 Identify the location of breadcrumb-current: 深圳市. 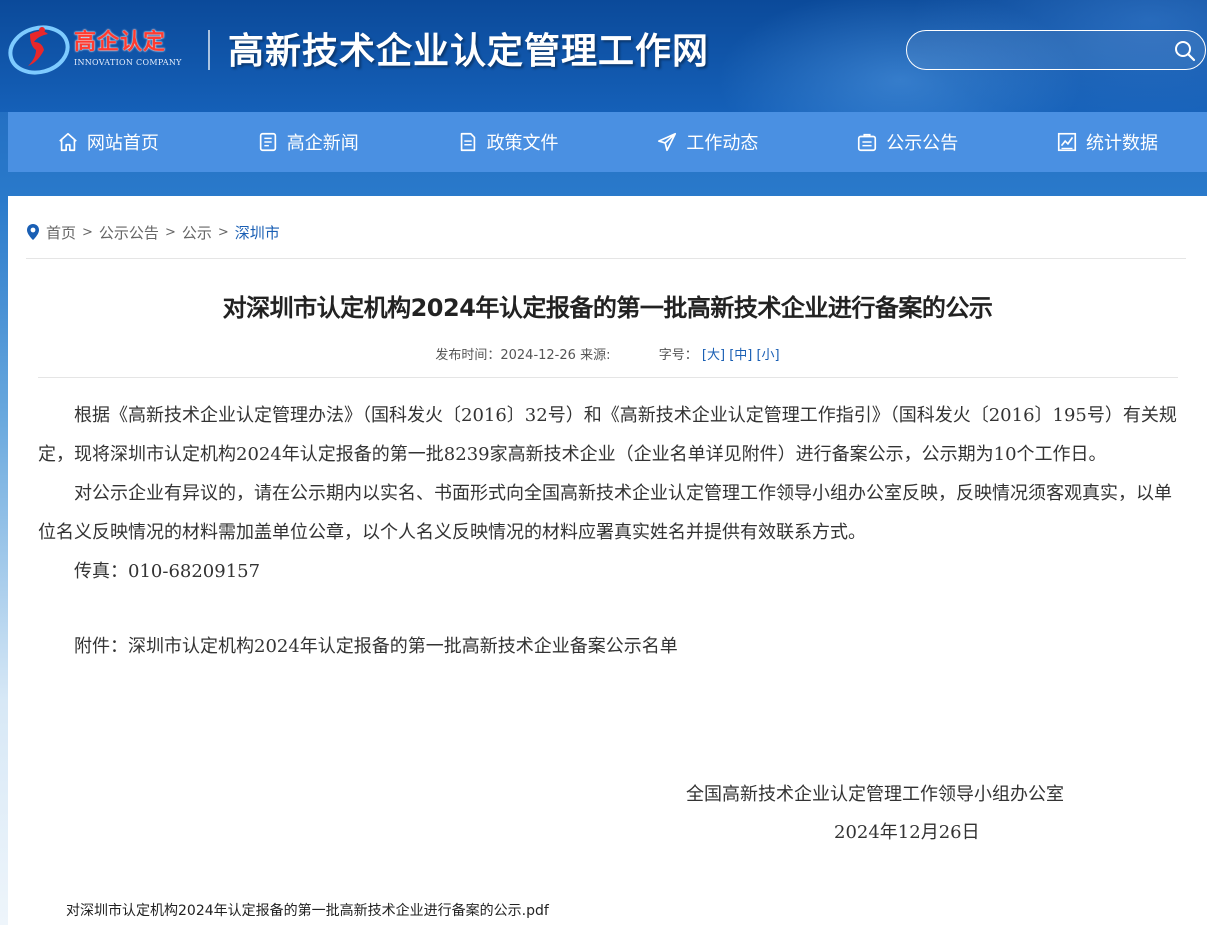
(257, 232).